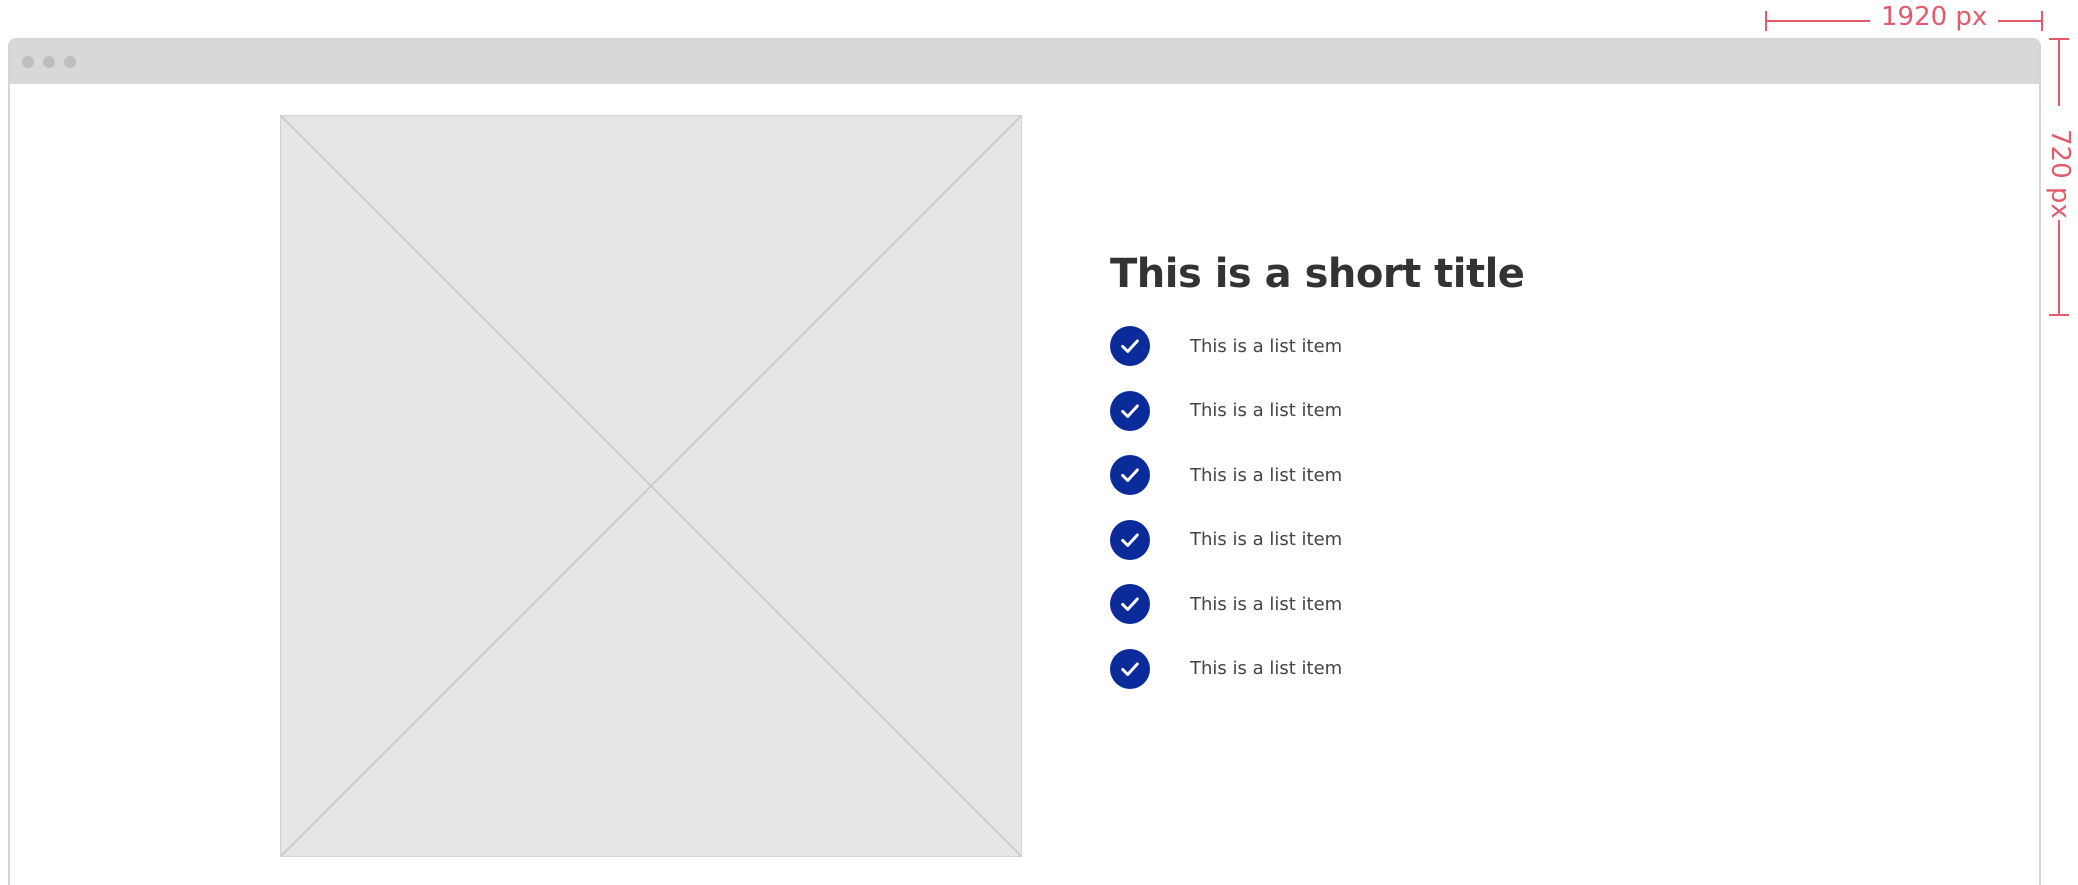  I want to click on width-dimension-annotation: 1920 px, so click(1904, 19).